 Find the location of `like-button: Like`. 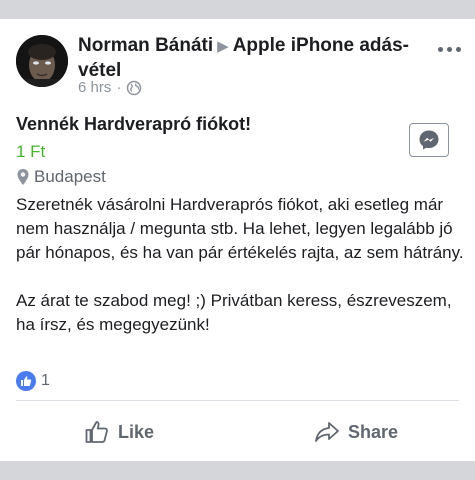

like-button: Like is located at coordinates (119, 432).